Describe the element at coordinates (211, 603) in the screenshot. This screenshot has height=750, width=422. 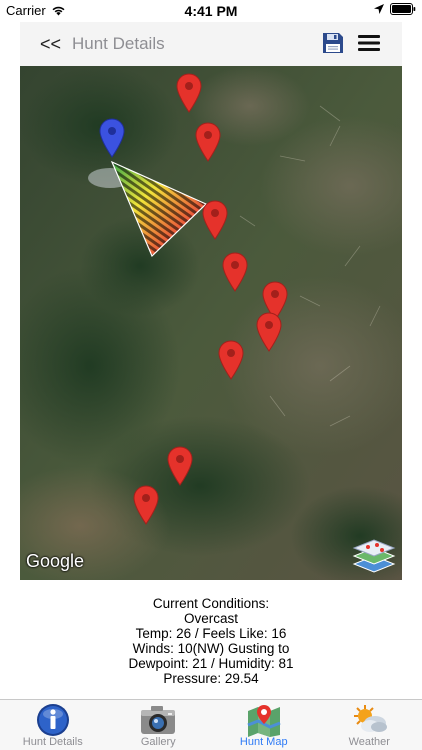
I see `conditions-heading: Current Conditions:` at that location.